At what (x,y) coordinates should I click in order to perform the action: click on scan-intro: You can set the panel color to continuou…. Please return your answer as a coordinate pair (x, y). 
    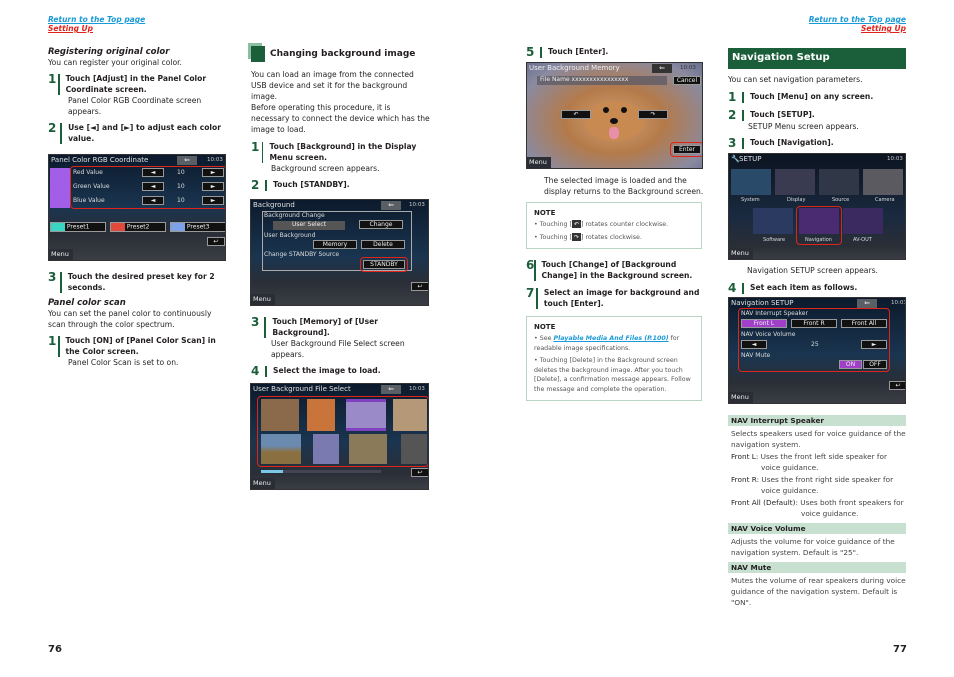
    Looking at the image, I should click on (130, 319).